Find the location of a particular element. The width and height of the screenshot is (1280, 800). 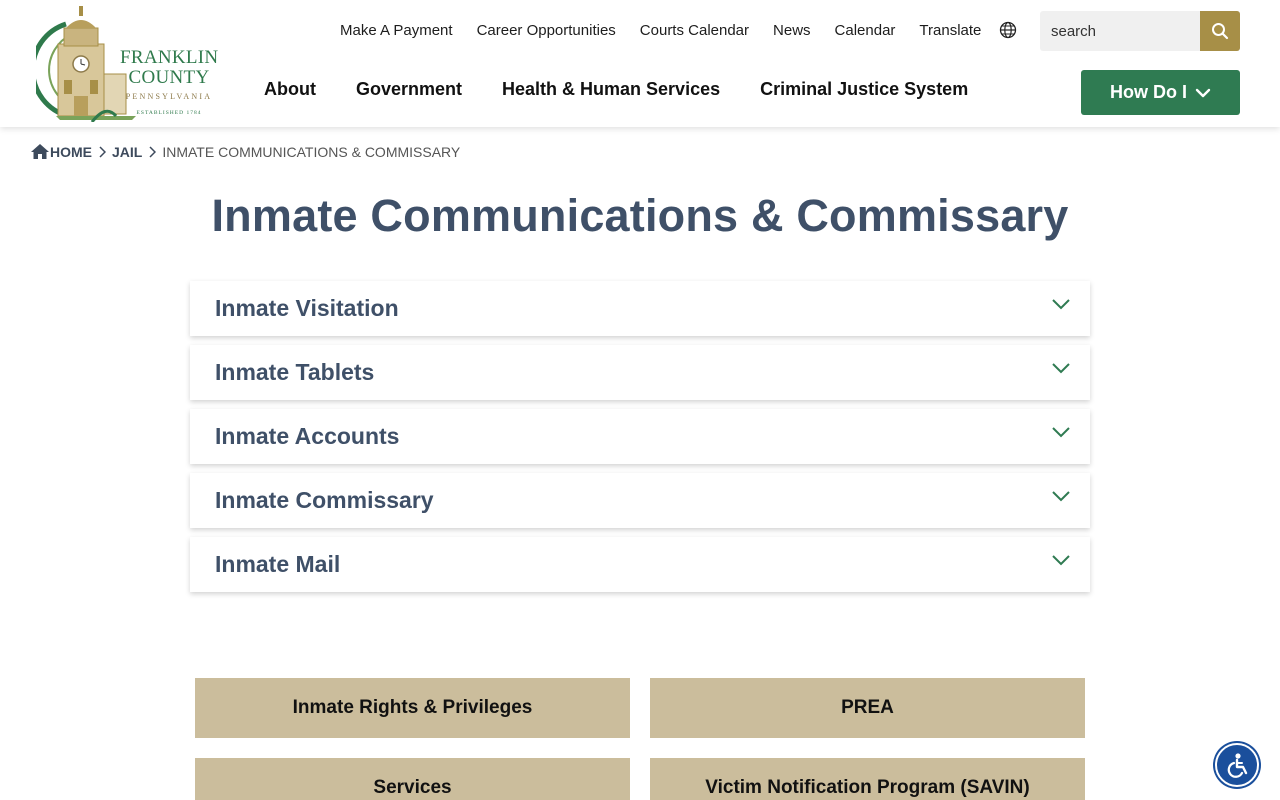

breadcrumb-home: HOME is located at coordinates (71, 152).